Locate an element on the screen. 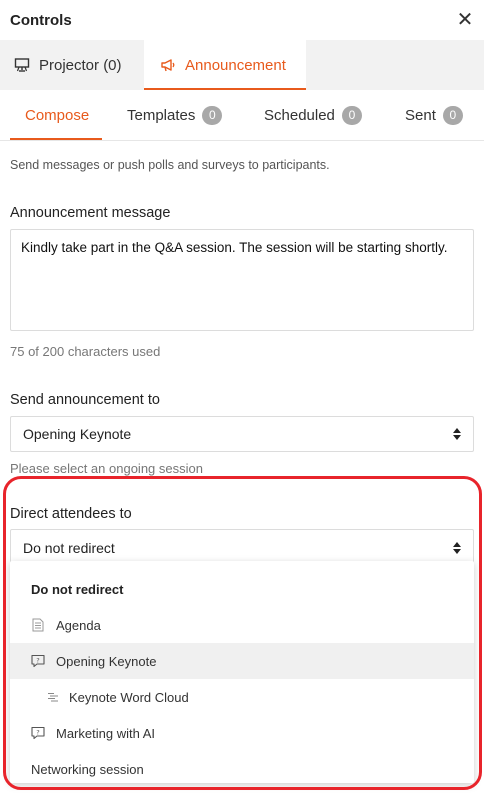  tab-projector-label: Projector (0) is located at coordinates (80, 65).